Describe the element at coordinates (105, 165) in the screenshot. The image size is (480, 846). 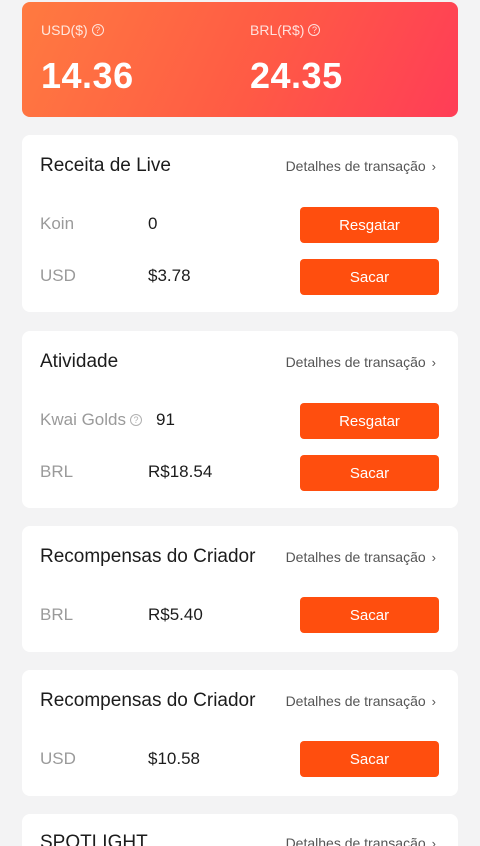
I see `card-title: Receita de Live` at that location.